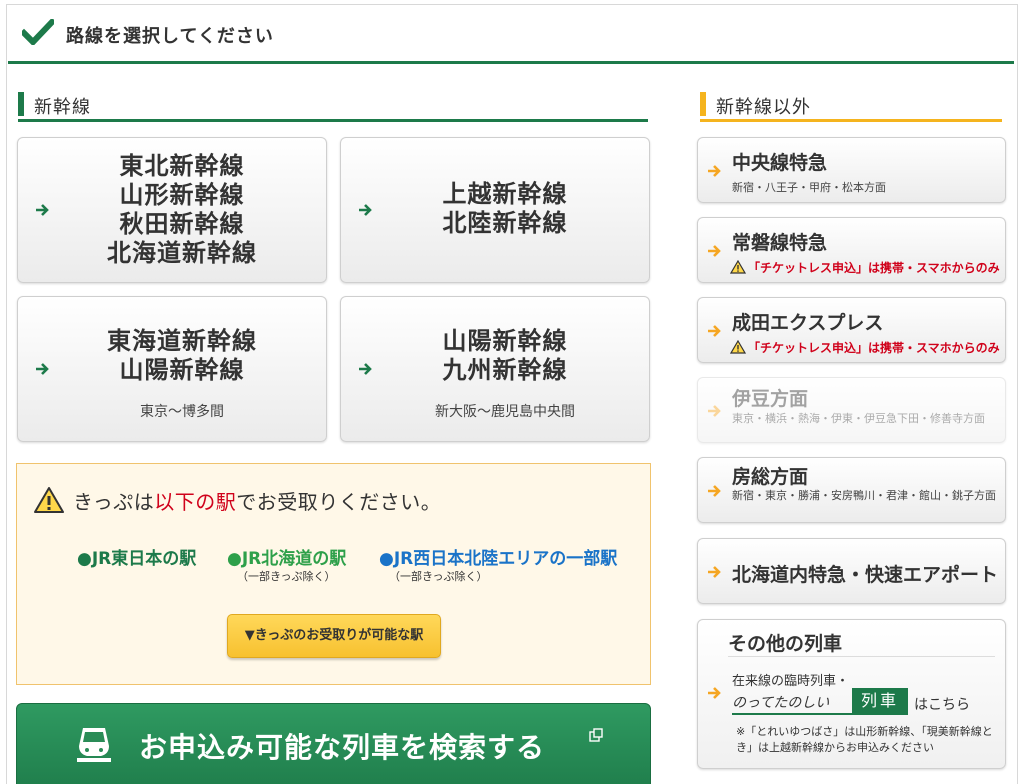 This screenshot has width=1024, height=784. I want to click on train-title: 常磐線特急, so click(780, 243).